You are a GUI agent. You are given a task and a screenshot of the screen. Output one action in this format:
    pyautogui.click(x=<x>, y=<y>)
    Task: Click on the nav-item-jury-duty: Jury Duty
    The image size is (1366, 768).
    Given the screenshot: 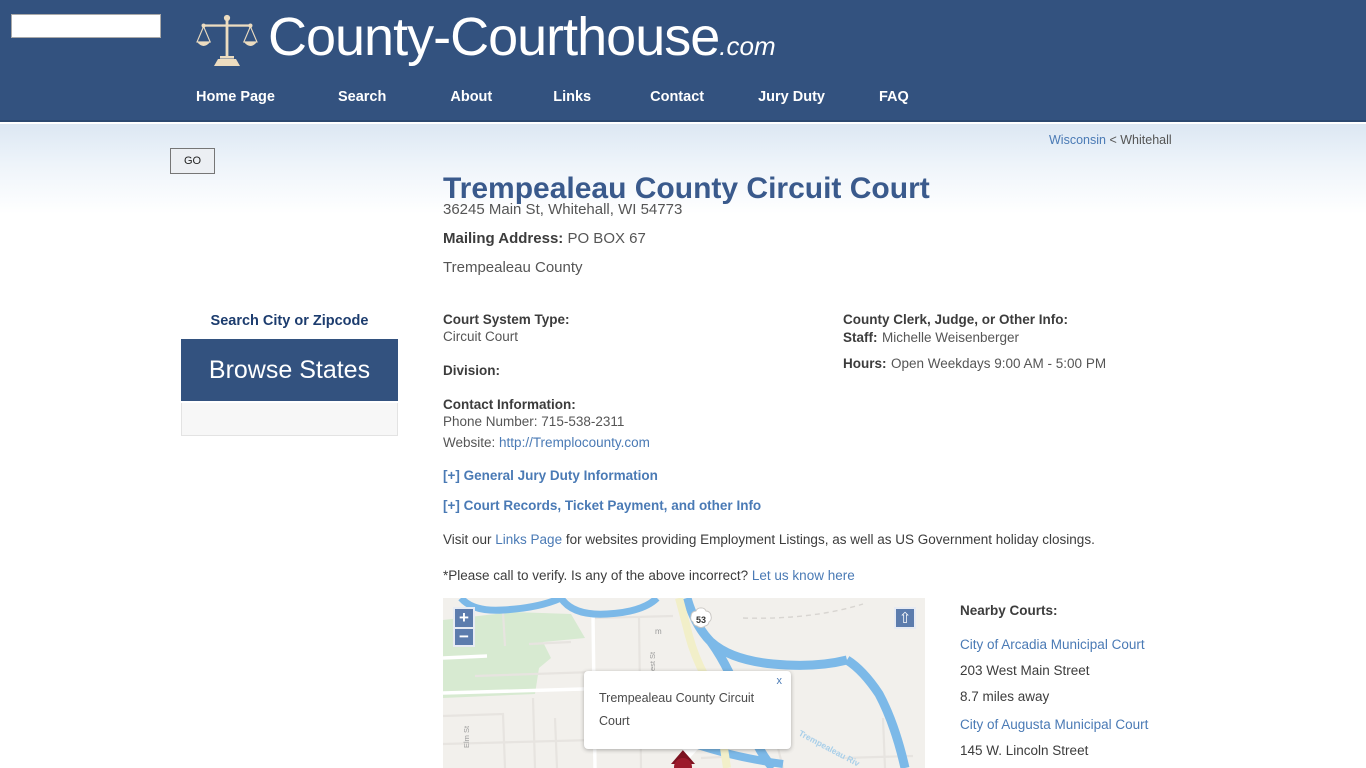 What is the action you would take?
    pyautogui.click(x=791, y=97)
    